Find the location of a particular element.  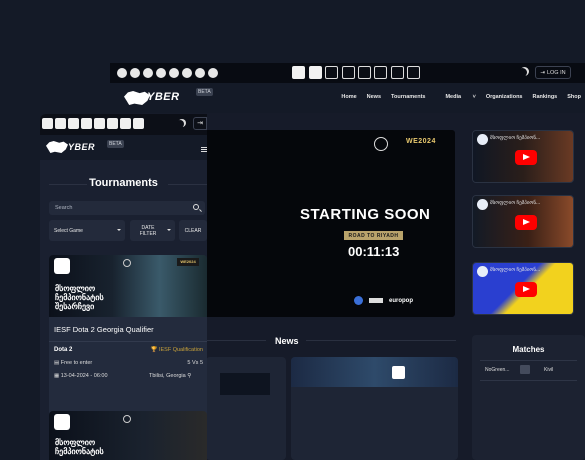

location: Tbilisi, Georgia ⚲ is located at coordinates (170, 376).